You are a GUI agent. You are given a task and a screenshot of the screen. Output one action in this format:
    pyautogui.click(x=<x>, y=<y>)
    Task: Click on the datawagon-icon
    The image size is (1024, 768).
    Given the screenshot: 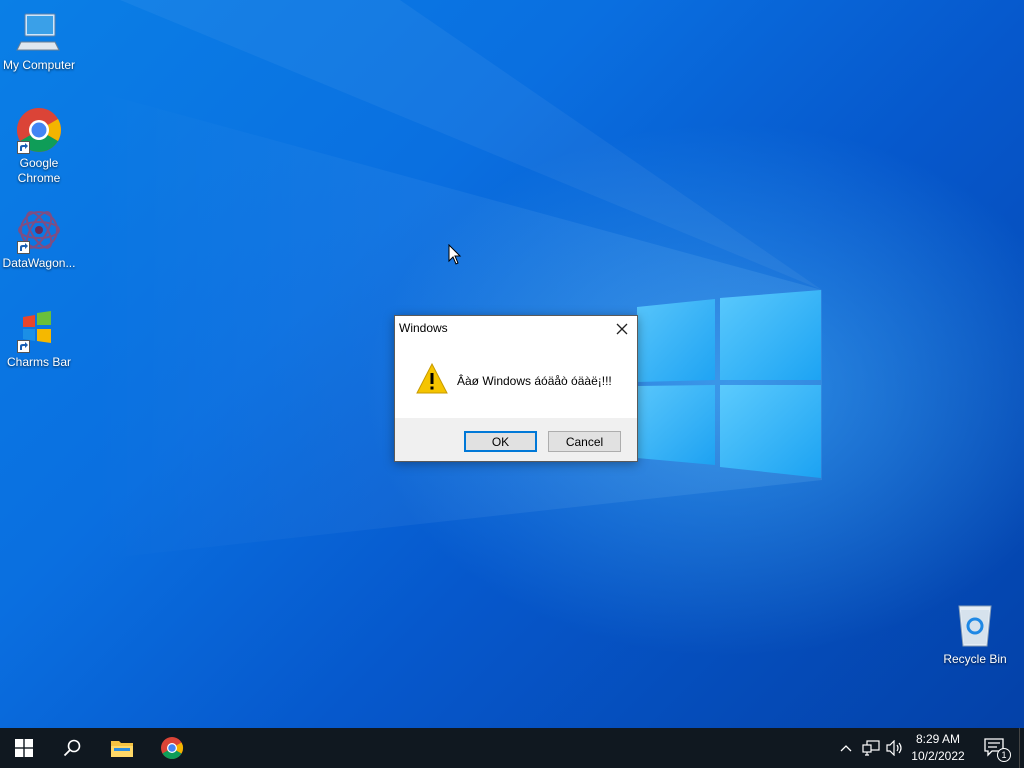 What is the action you would take?
    pyautogui.click(x=39, y=230)
    